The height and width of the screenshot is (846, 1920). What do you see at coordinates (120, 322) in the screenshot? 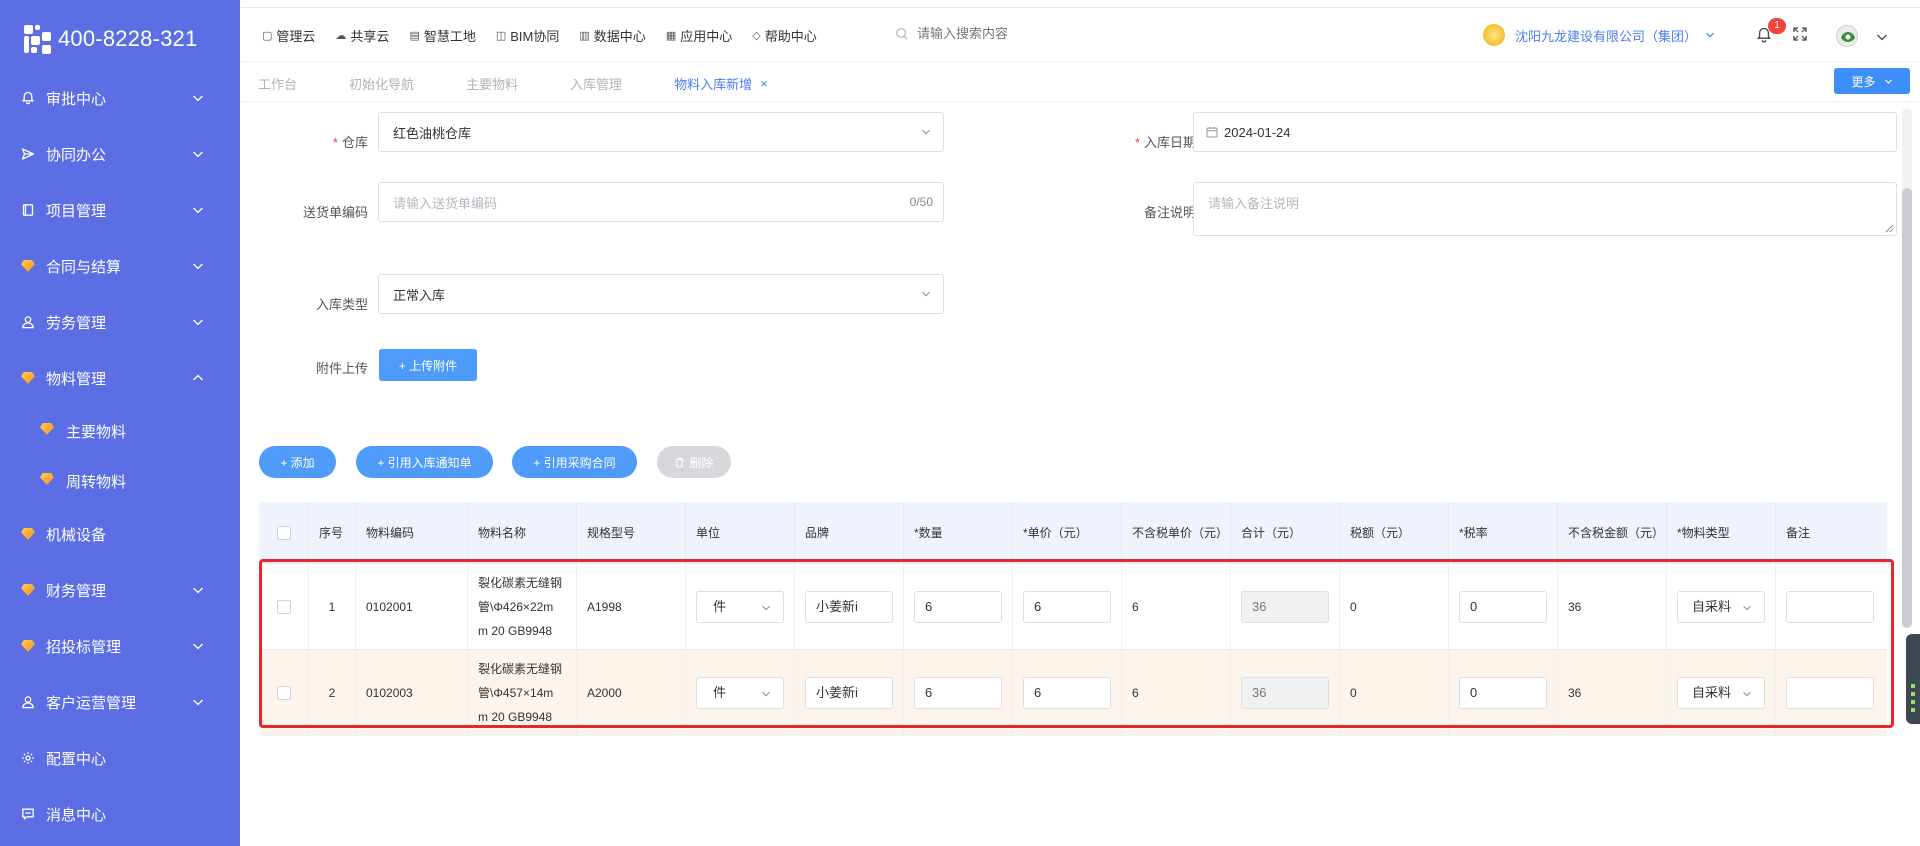
I see `sidebar-item-labor: 劳务管理` at bounding box center [120, 322].